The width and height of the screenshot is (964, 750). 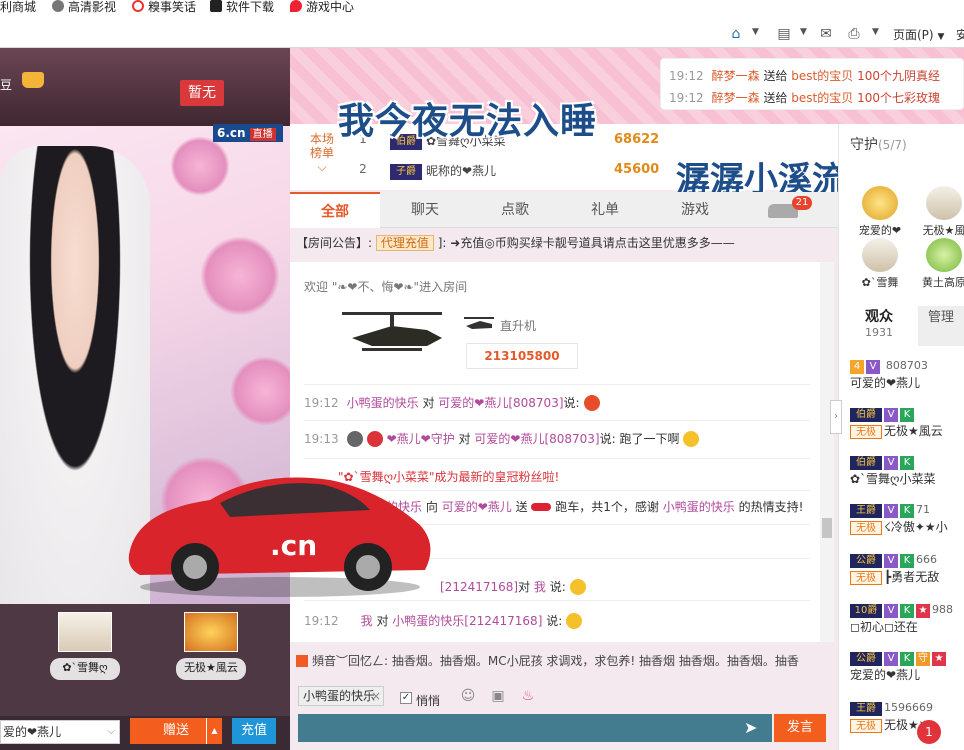 What do you see at coordinates (254, 731) in the screenshot?
I see `recharge-button: 充值` at bounding box center [254, 731].